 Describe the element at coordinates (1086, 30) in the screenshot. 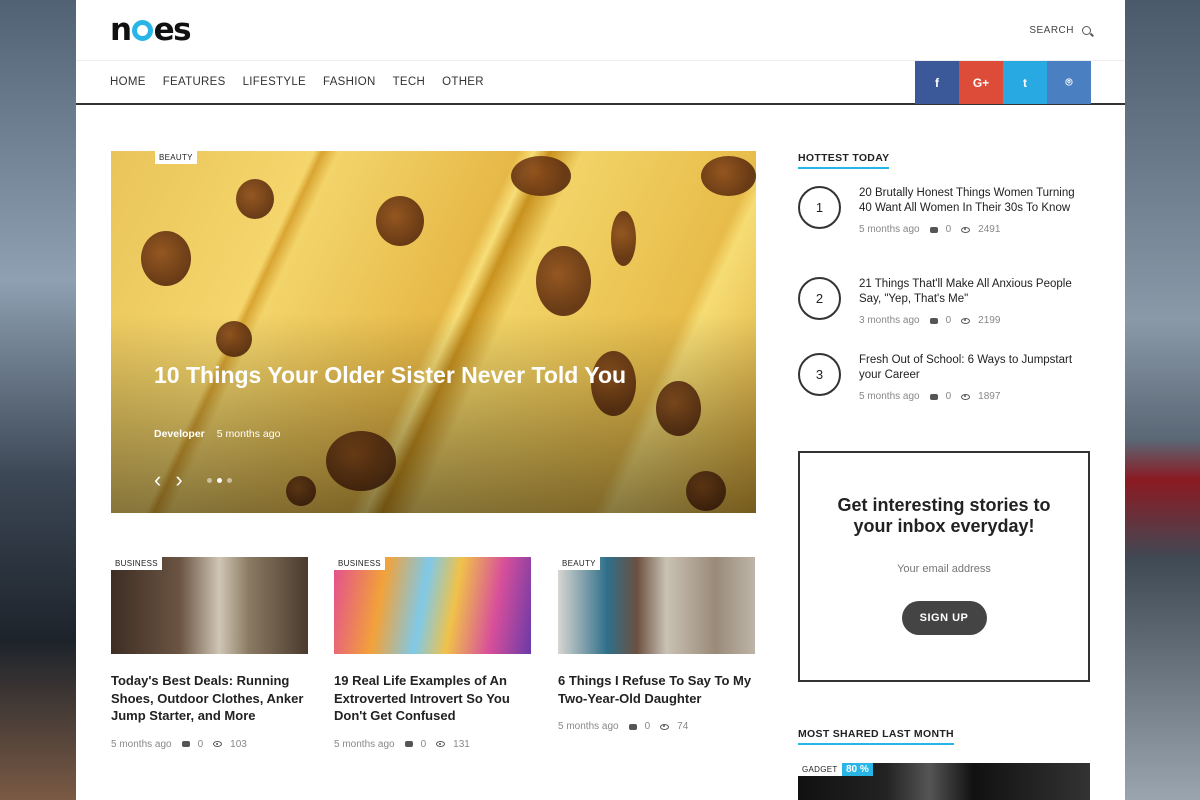

I see `search-icon` at that location.